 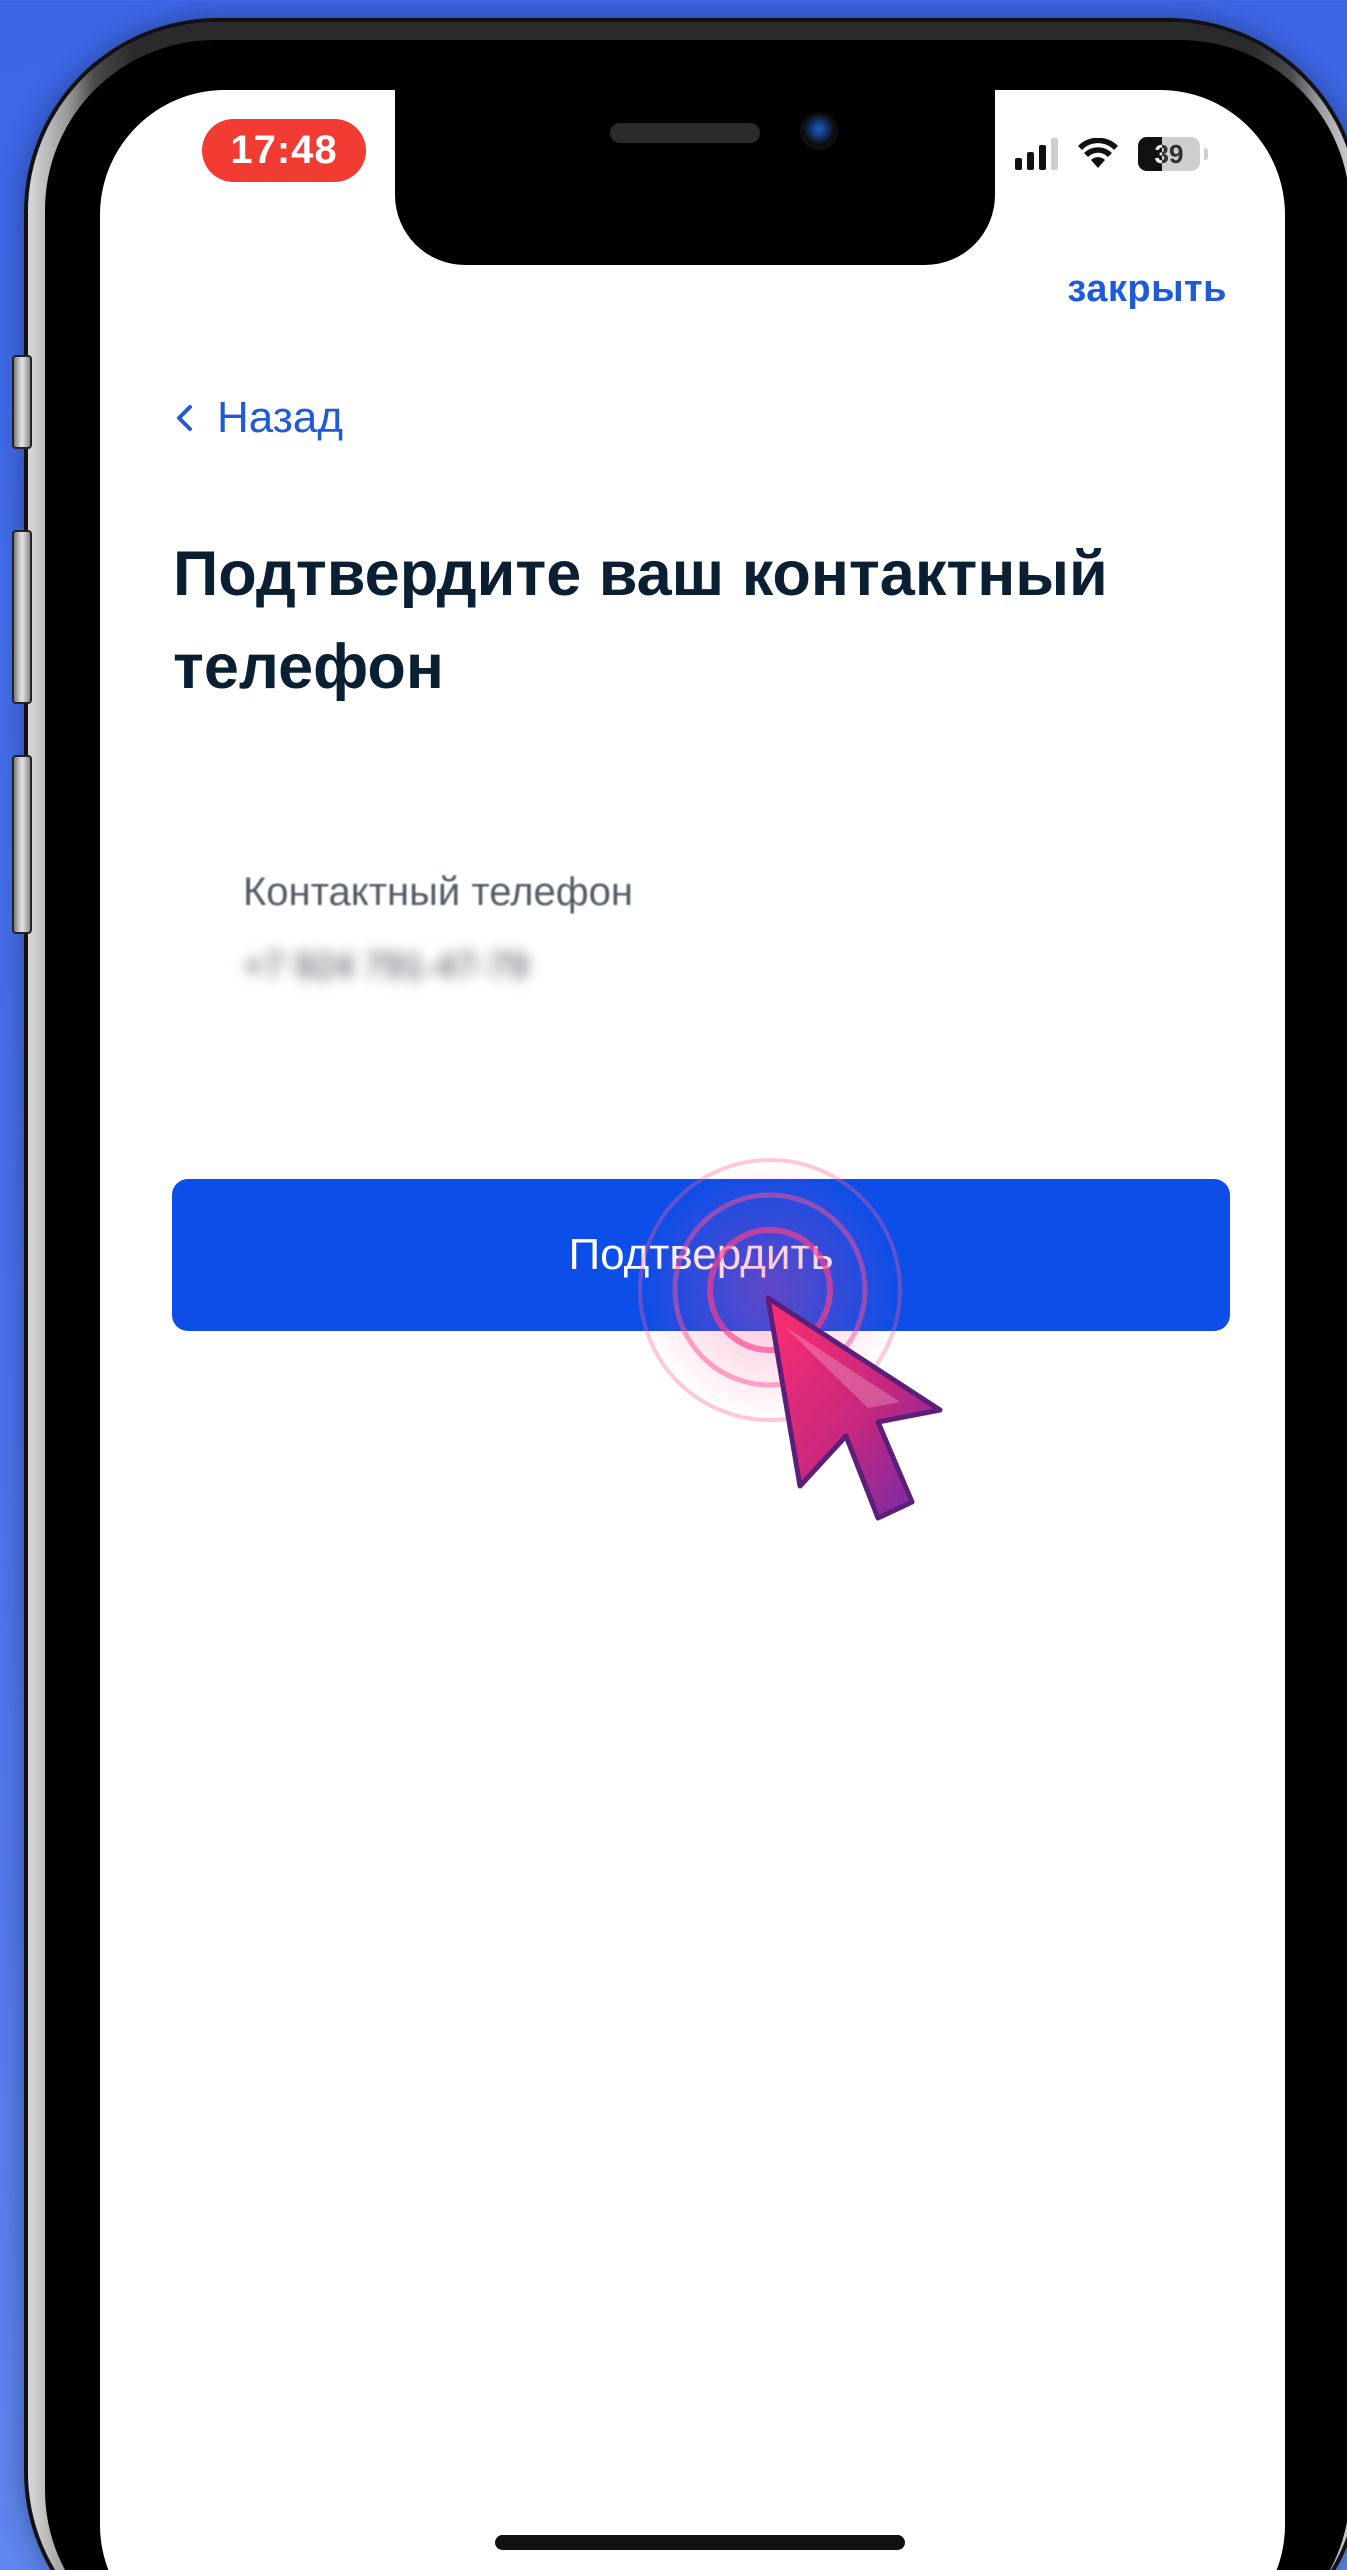 I want to click on status-time: 17:48, so click(x=284, y=150).